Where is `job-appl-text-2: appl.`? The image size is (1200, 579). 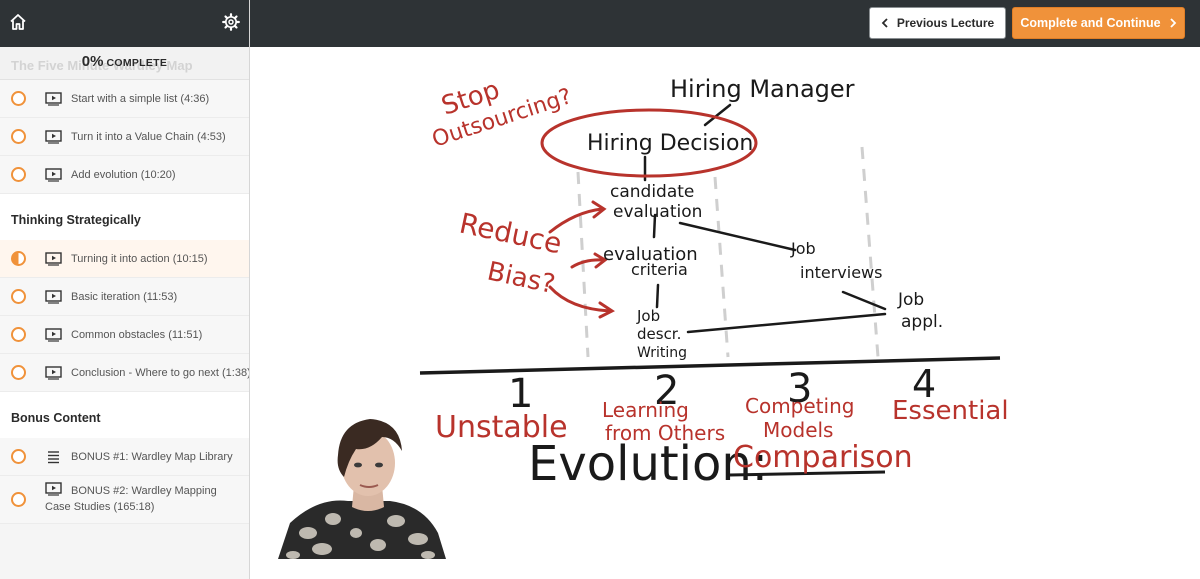 job-appl-text-2: appl. is located at coordinates (922, 322).